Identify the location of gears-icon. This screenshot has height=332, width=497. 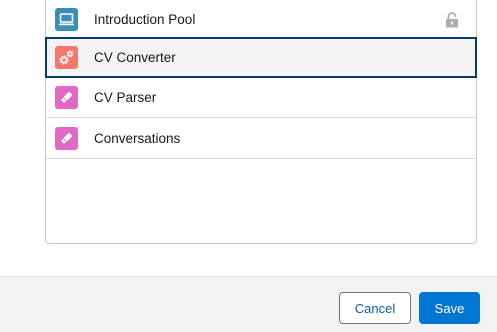
(66, 57).